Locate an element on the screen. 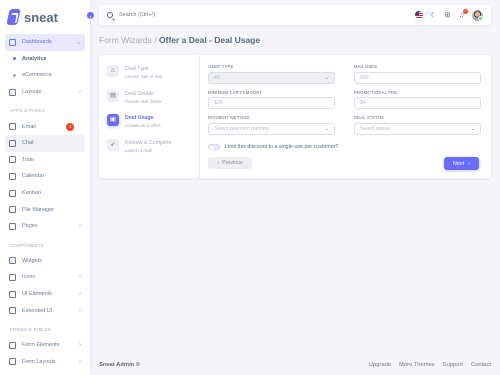 The width and height of the screenshot is (500, 375). deal-status-value: Select status is located at coordinates (375, 128).